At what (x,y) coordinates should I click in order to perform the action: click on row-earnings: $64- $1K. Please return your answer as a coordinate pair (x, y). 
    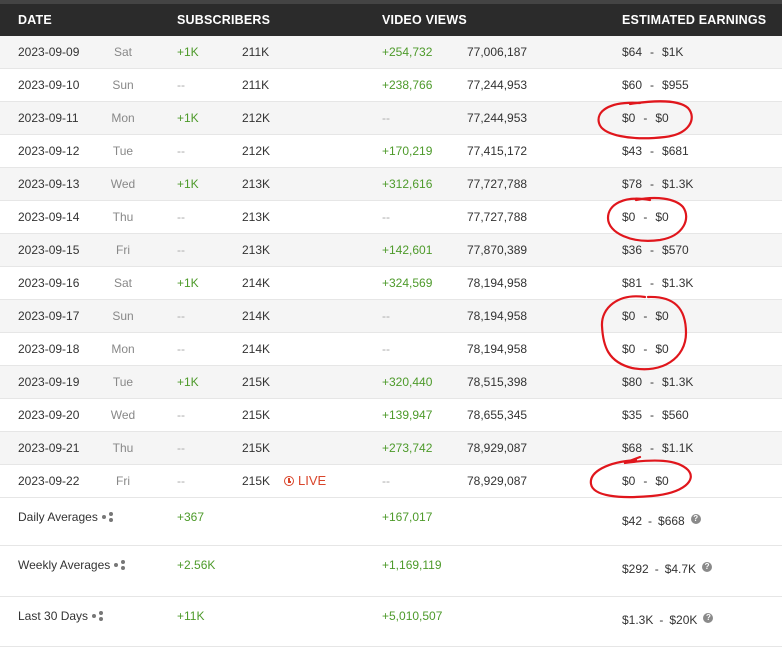
    Looking at the image, I should click on (652, 52).